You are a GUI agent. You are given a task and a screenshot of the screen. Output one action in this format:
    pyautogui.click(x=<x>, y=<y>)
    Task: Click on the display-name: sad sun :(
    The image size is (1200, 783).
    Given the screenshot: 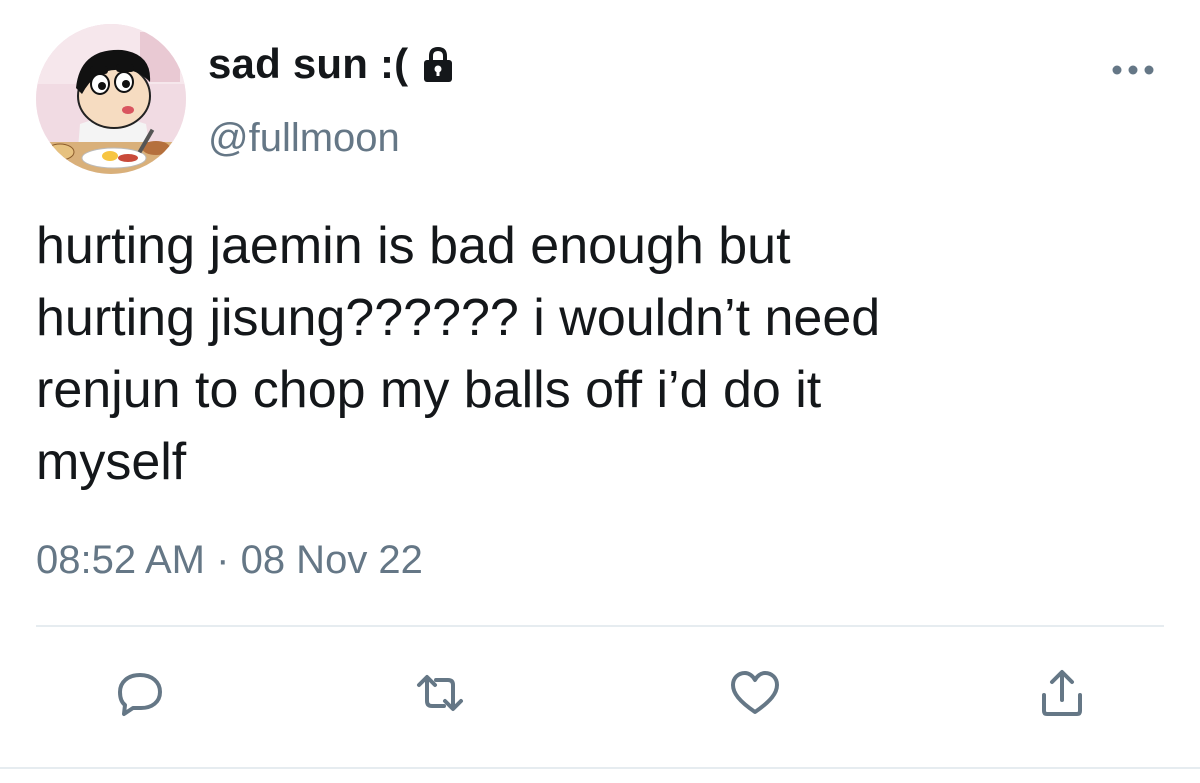 What is the action you would take?
    pyautogui.click(x=308, y=64)
    